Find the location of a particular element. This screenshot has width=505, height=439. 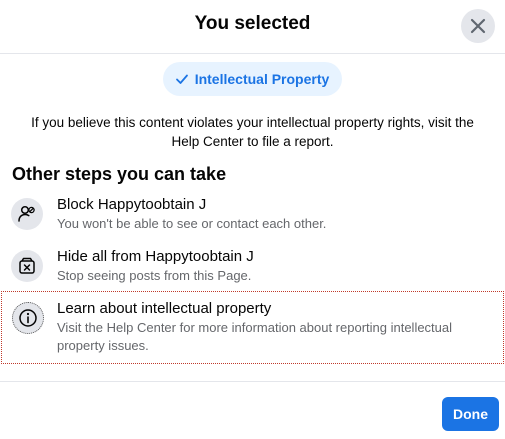

dialog-header: You selected is located at coordinates (252, 27).